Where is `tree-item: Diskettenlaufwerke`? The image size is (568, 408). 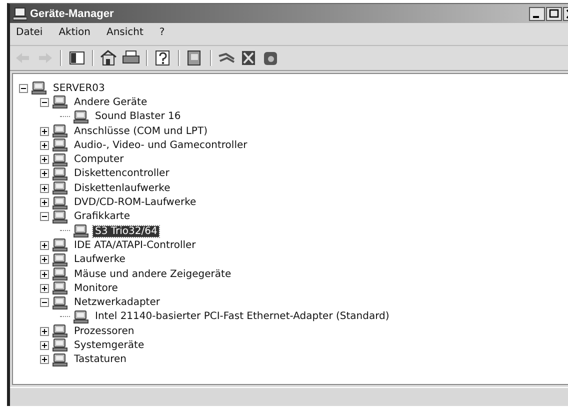 tree-item: Diskettenlaufwerke is located at coordinates (122, 188).